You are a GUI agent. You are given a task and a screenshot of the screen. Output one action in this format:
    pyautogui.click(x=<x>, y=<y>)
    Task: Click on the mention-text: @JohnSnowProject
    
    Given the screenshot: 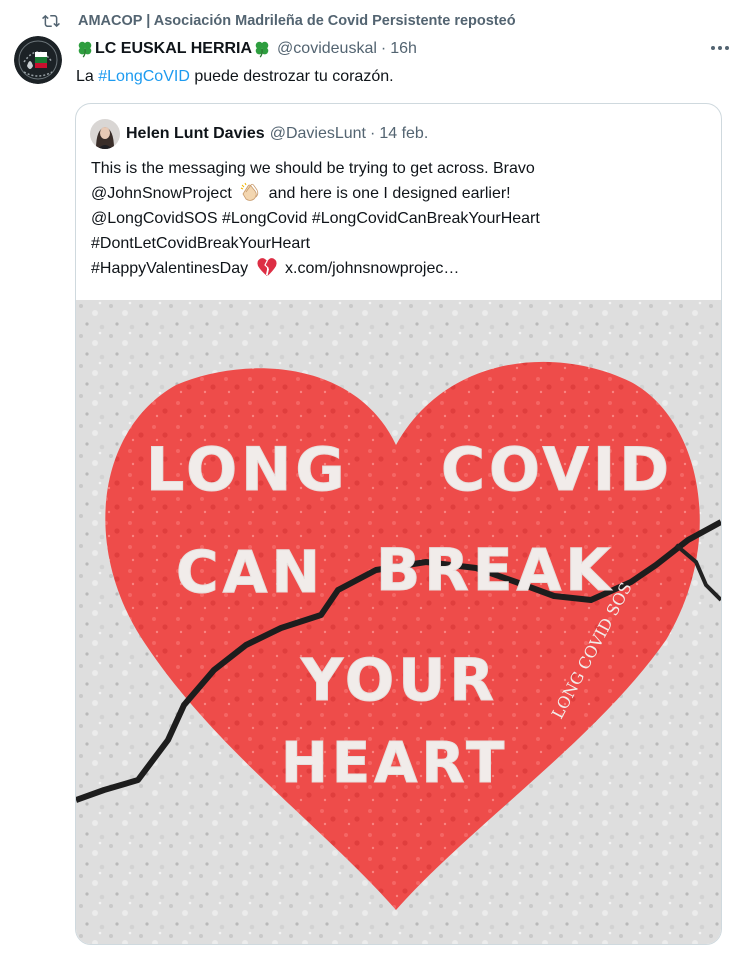 What is the action you would take?
    pyautogui.click(x=161, y=193)
    